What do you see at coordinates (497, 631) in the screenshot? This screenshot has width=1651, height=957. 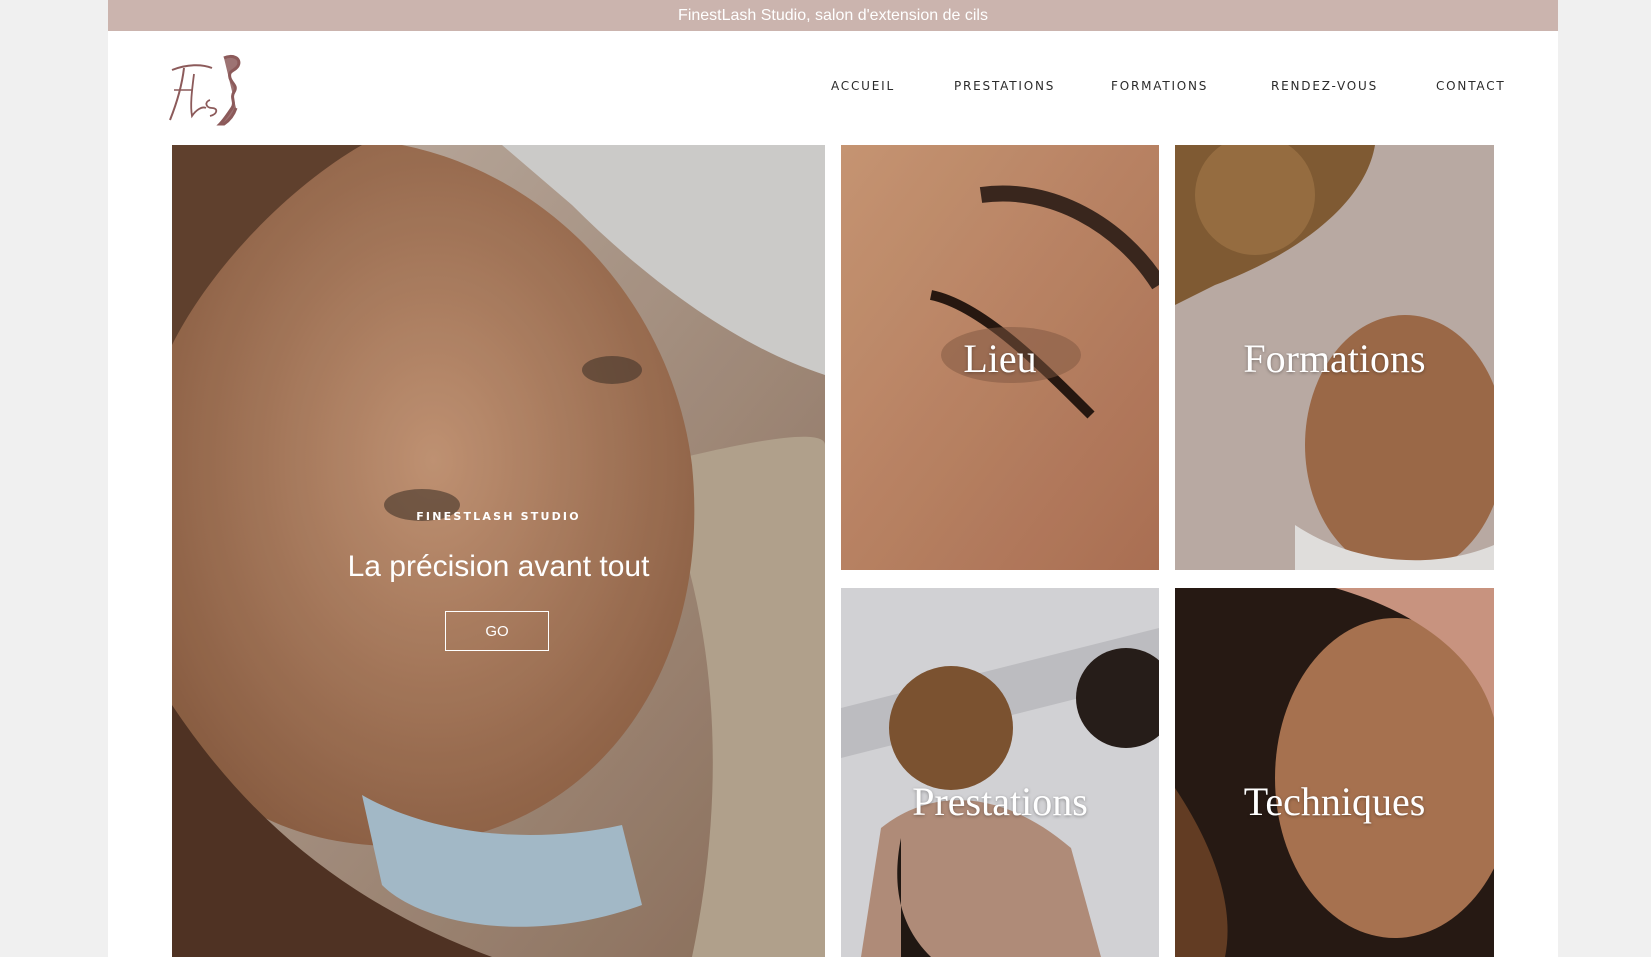 I see `hero-go-button: GO` at bounding box center [497, 631].